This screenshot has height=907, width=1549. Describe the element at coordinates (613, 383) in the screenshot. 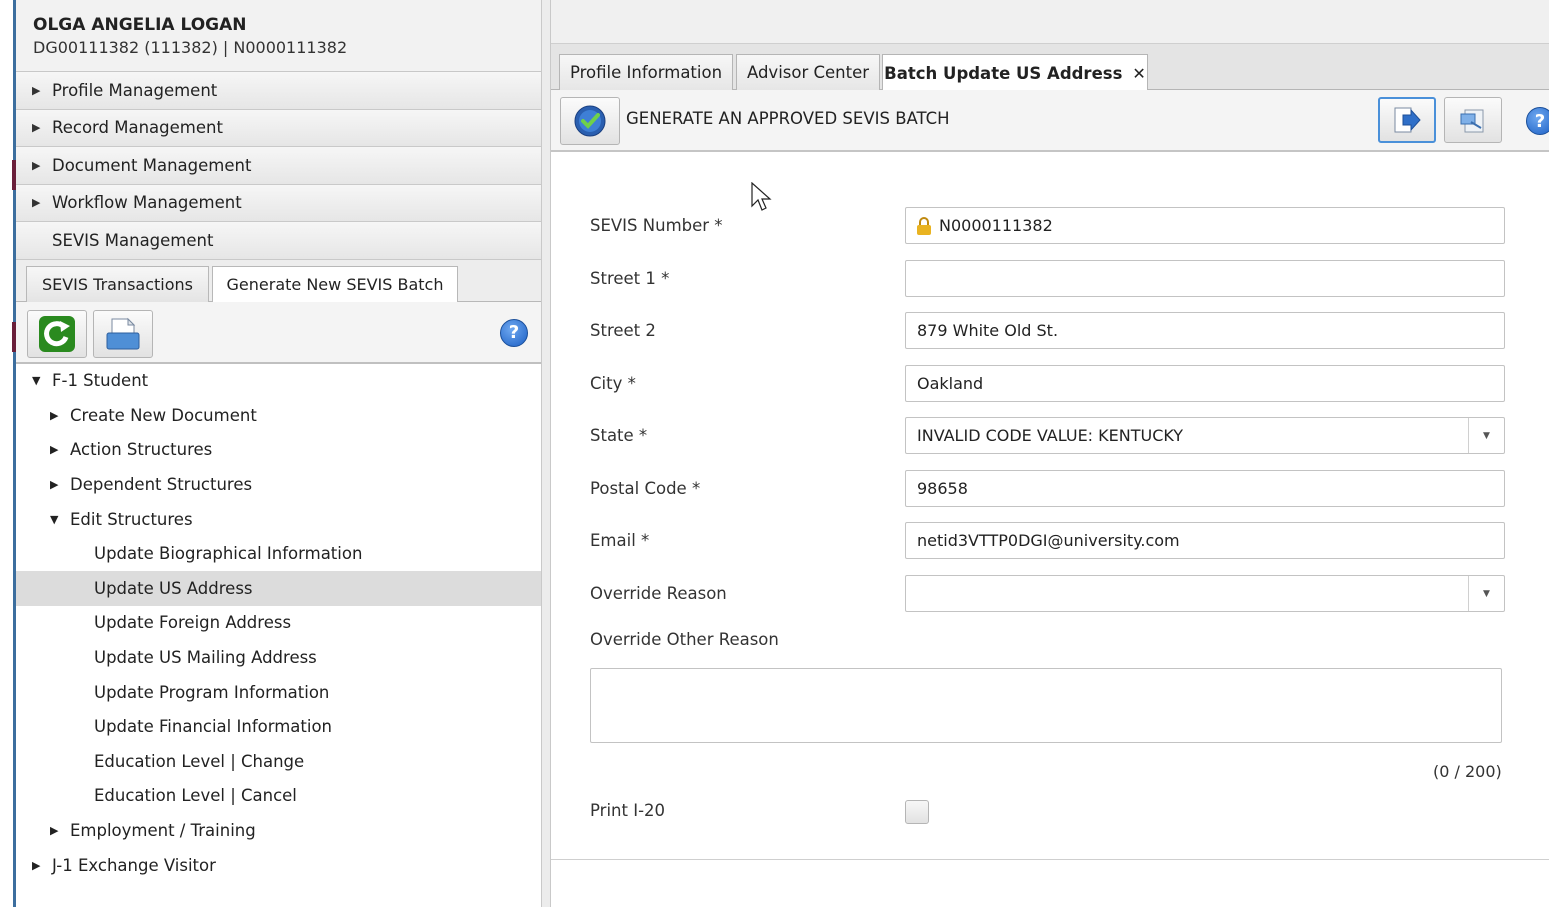

I see `city-label: City *` at that location.